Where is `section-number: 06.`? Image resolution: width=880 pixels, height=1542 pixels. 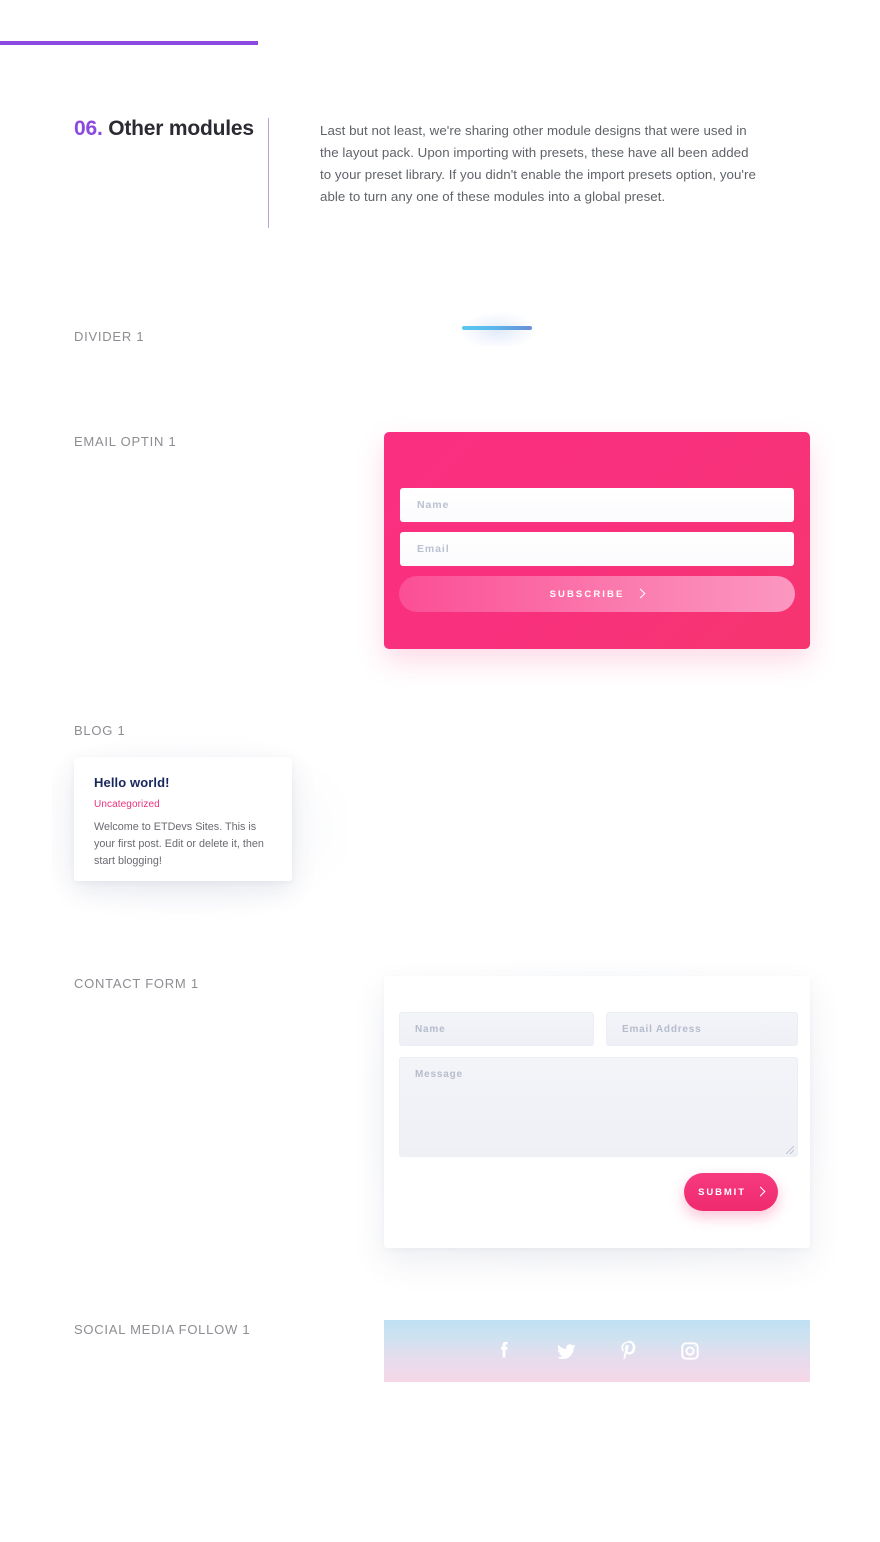 section-number: 06. is located at coordinates (88, 128).